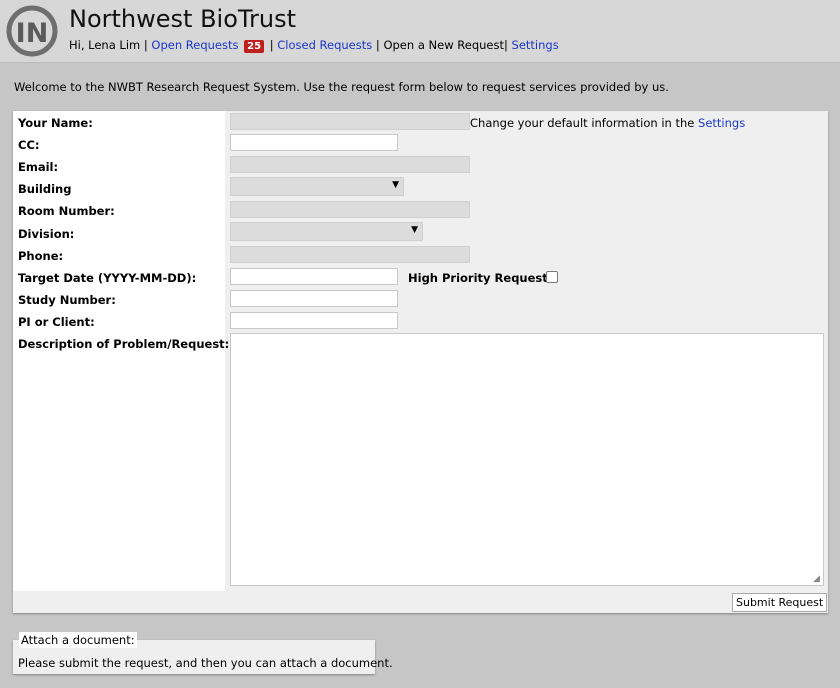 This screenshot has width=840, height=688. Describe the element at coordinates (46, 234) in the screenshot. I see `division-label: Division:` at that location.